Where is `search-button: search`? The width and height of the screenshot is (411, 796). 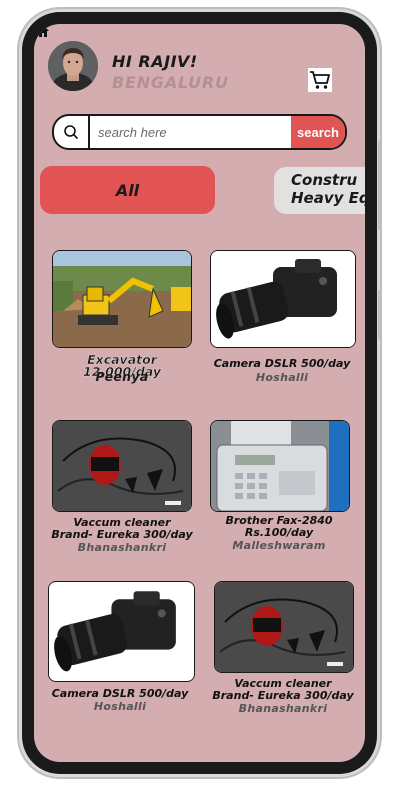
search-button: search is located at coordinates (318, 132).